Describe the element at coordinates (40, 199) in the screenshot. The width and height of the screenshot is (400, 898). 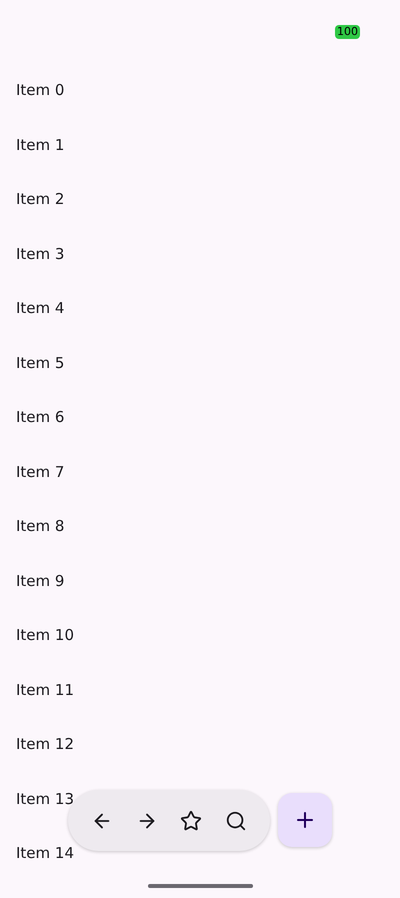
I see `list-item: Item 2` at that location.